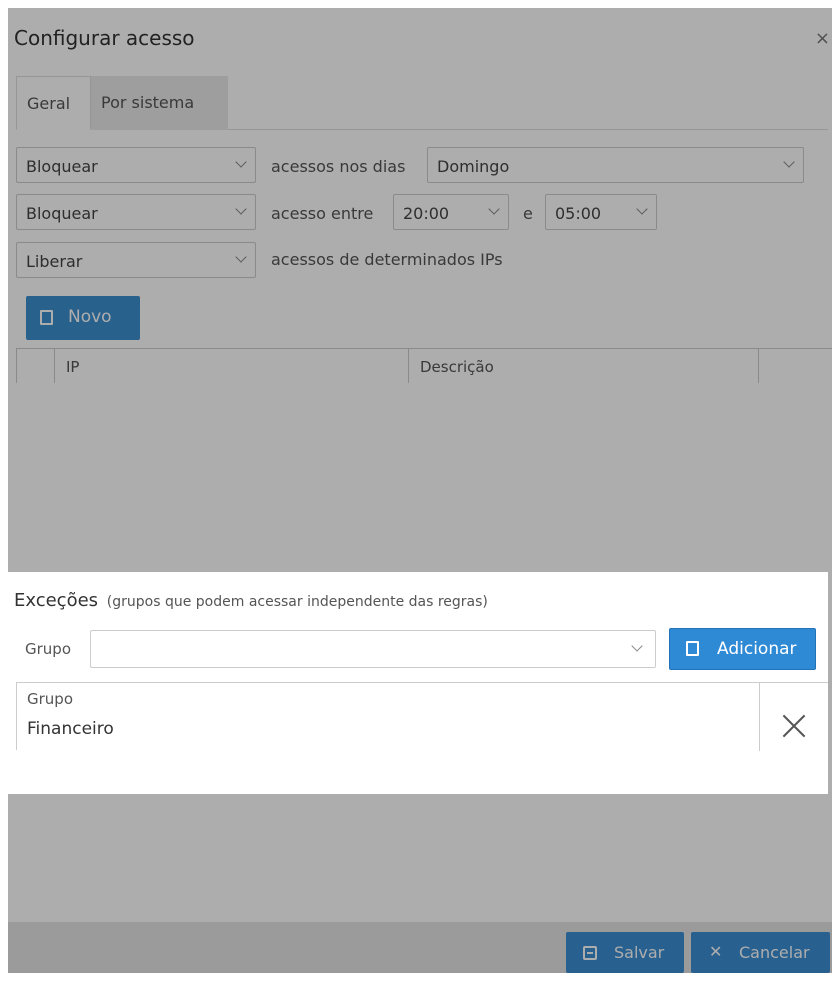 The width and height of the screenshot is (832, 981). Describe the element at coordinates (50, 699) in the screenshot. I see `group-column-header: Grupo` at that location.